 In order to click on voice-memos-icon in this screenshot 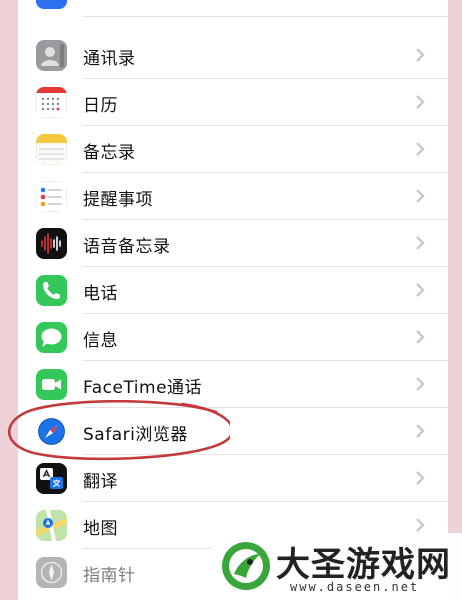, I will do `click(51, 243)`.